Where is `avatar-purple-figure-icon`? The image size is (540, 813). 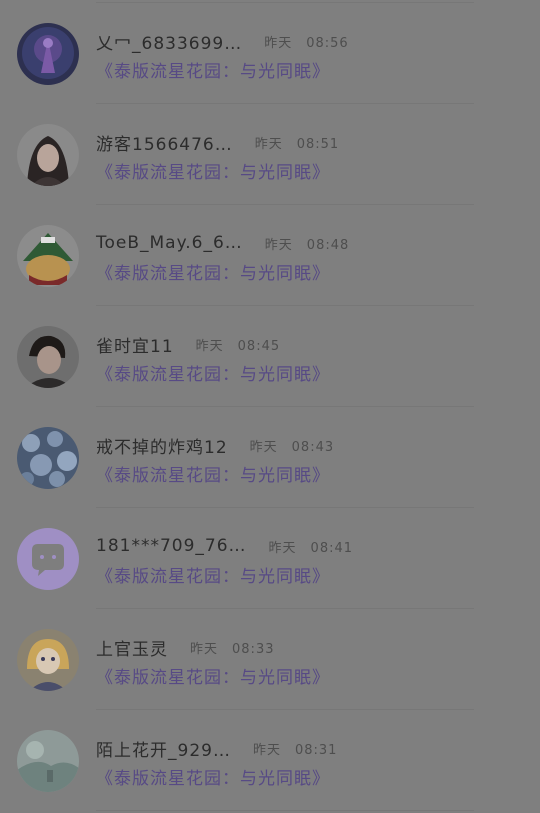
avatar-purple-figure-icon is located at coordinates (48, 54).